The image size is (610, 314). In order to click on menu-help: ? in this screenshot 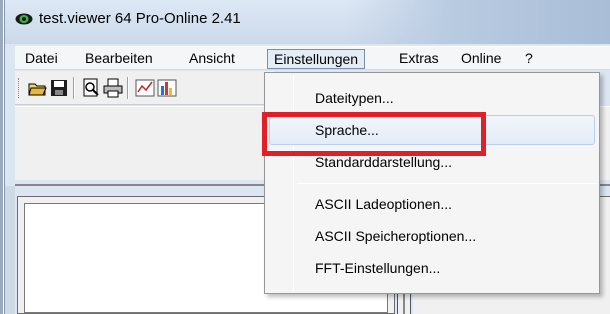, I will do `click(529, 59)`.